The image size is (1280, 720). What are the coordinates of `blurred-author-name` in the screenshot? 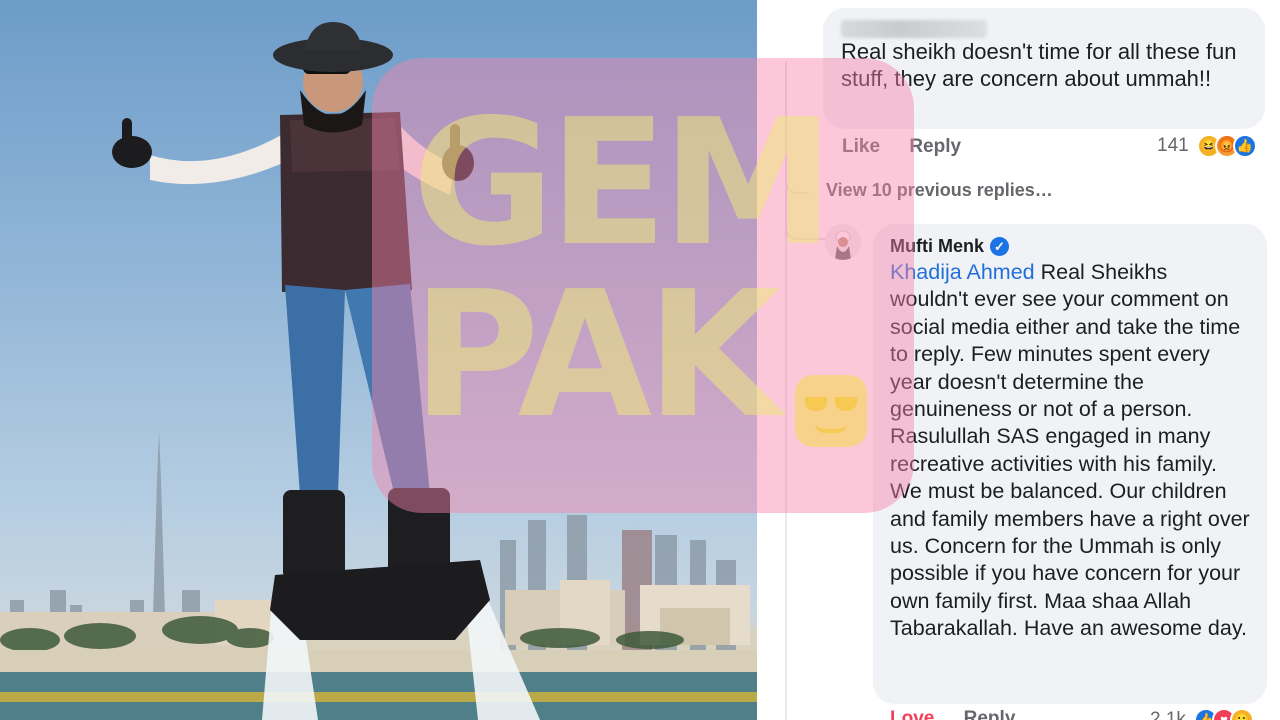 It's located at (914, 29).